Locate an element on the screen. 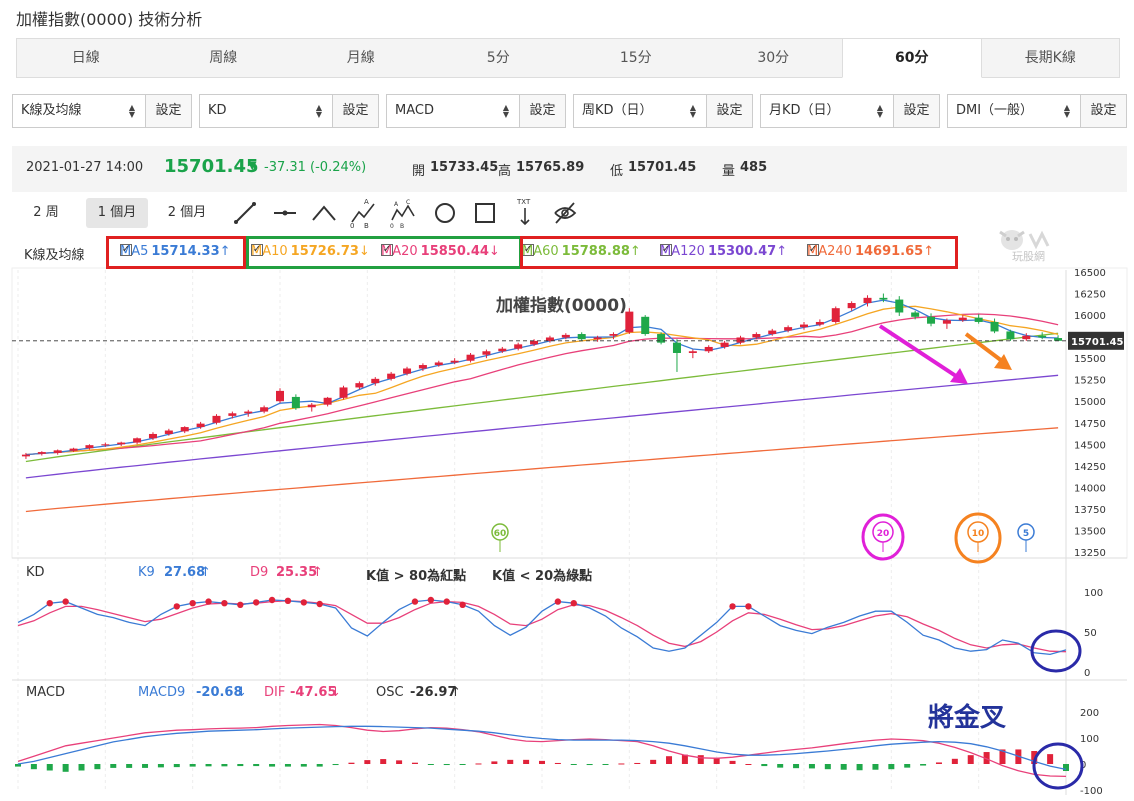  price-tick-label: 13250 is located at coordinates (1090, 553).